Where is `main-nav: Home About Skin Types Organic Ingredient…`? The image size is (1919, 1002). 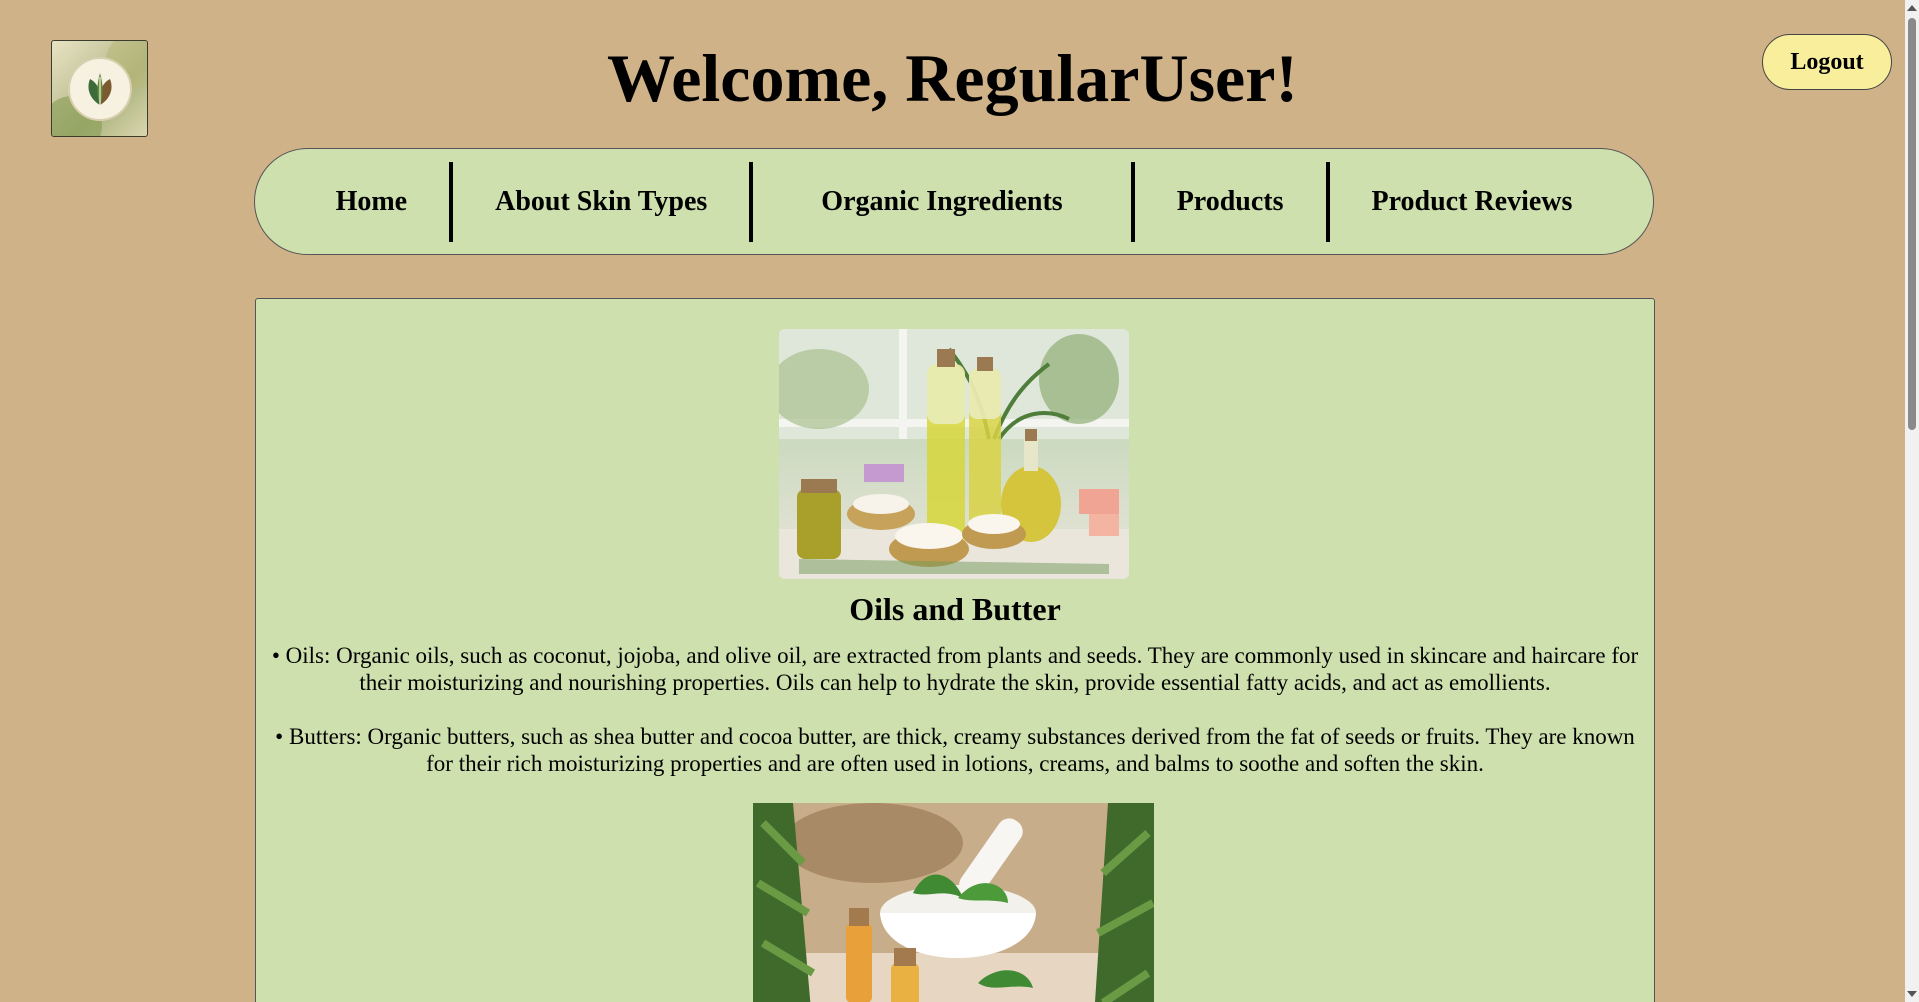
main-nav: Home About Skin Types Organic Ingredient… is located at coordinates (954, 201).